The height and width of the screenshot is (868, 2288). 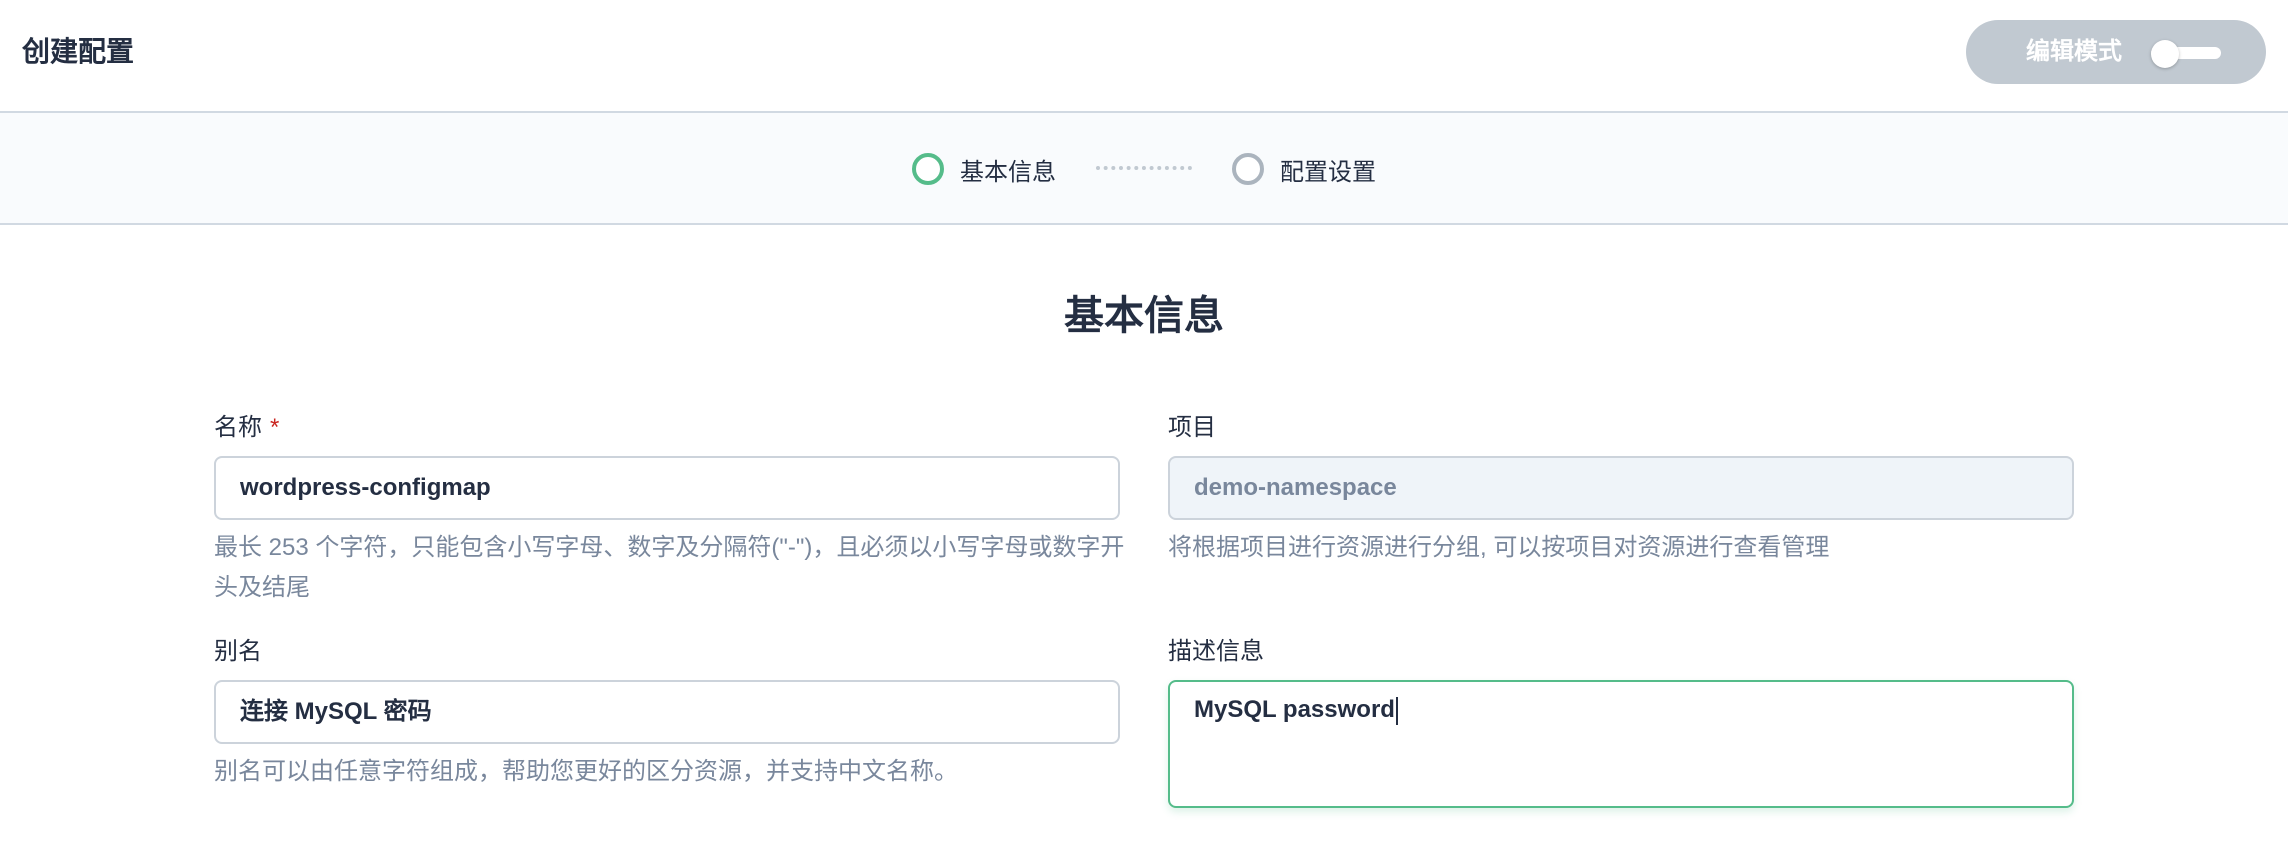 What do you see at coordinates (1294, 709) in the screenshot?
I see `description-value: MySQL password` at bounding box center [1294, 709].